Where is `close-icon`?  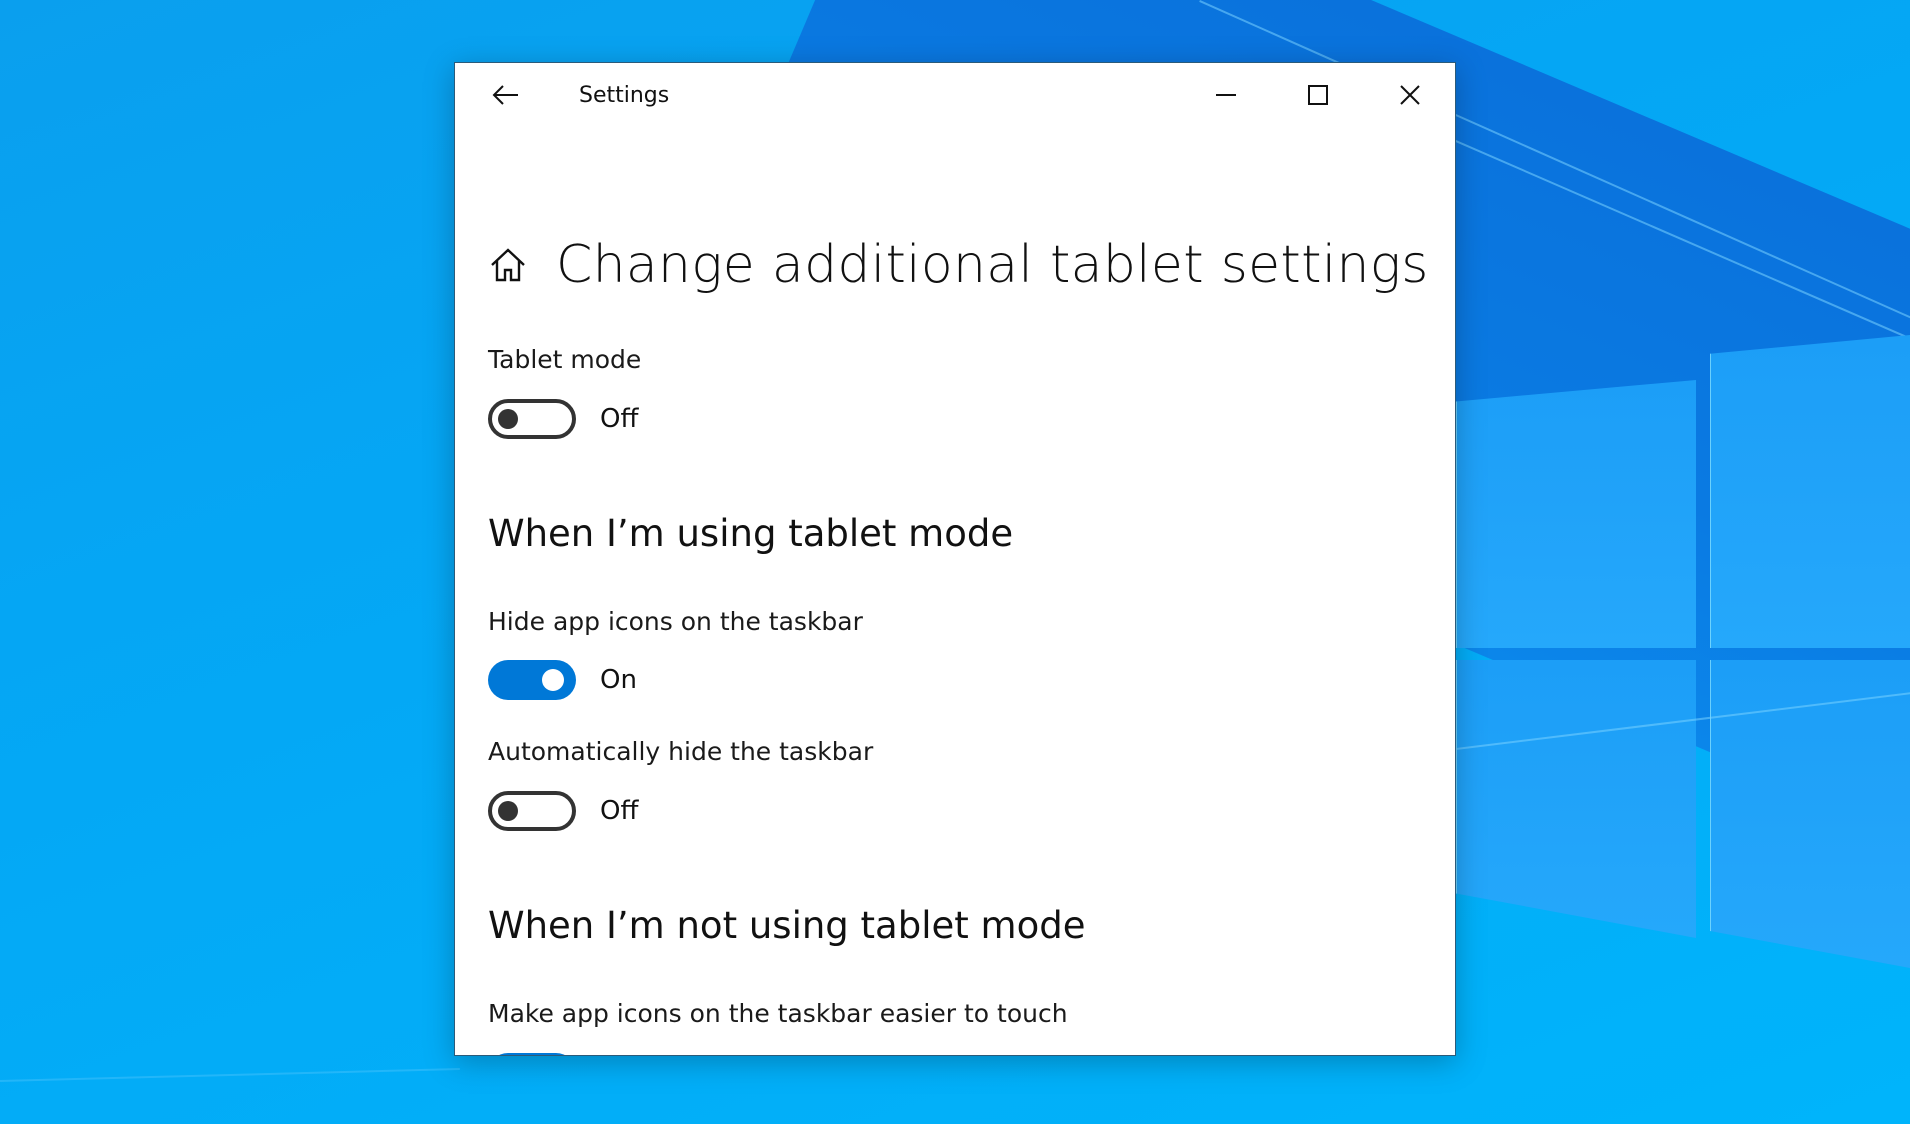 close-icon is located at coordinates (1410, 95).